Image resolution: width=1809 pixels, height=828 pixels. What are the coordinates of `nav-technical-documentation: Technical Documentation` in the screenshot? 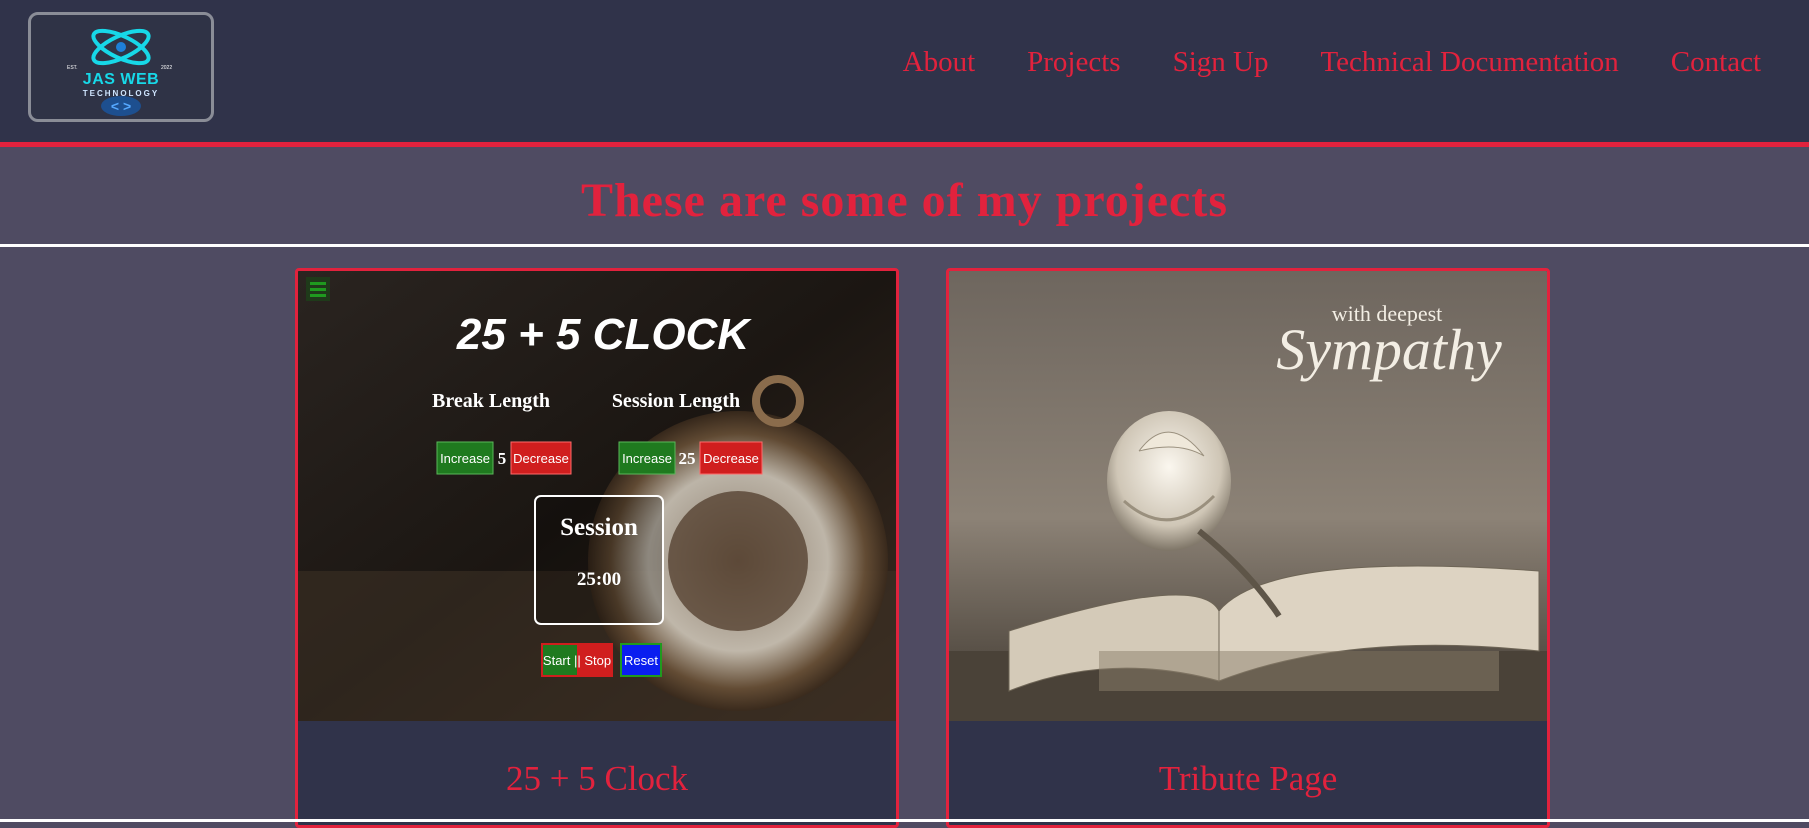 It's located at (1469, 62).